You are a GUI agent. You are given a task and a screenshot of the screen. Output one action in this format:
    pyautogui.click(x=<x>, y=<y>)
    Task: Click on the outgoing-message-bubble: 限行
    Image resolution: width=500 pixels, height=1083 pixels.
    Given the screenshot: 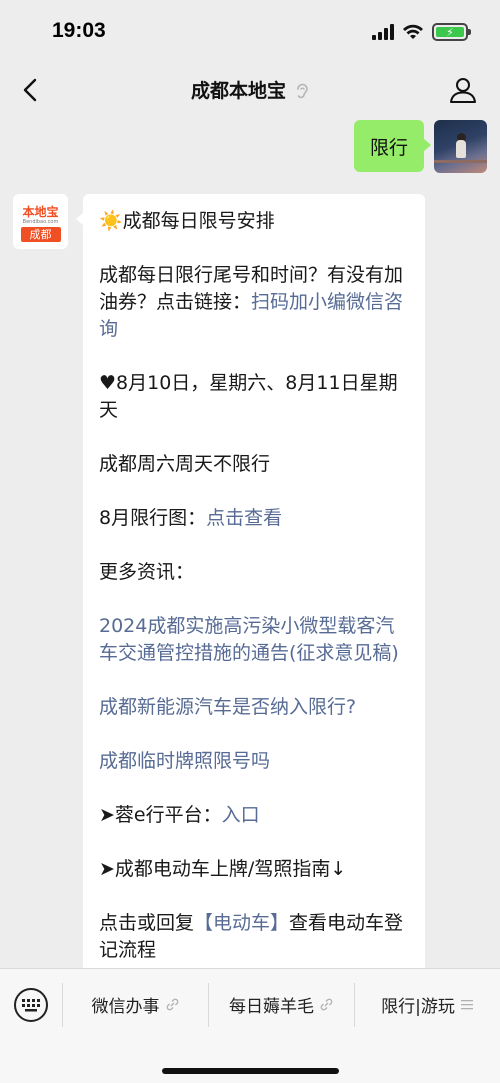 What is the action you would take?
    pyautogui.click(x=392, y=146)
    